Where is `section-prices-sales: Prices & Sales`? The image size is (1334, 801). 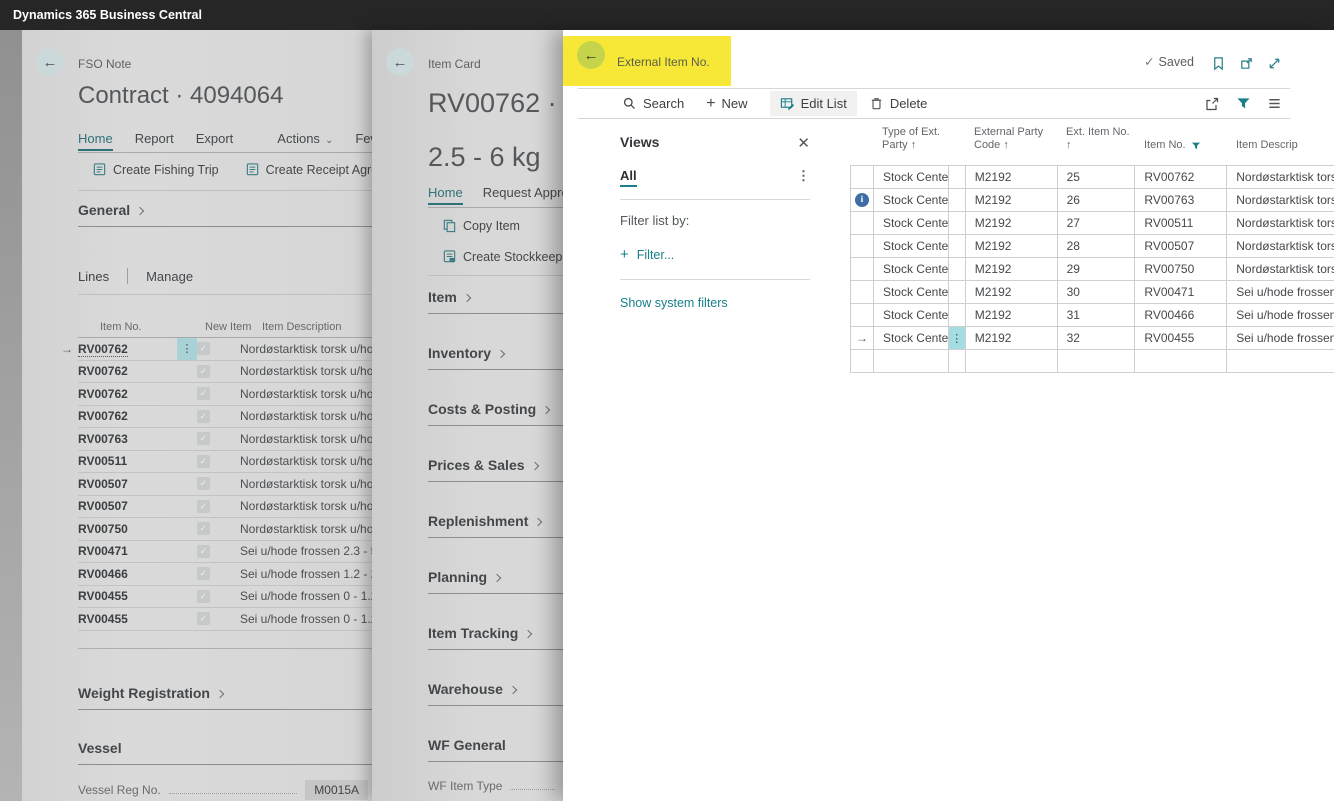
section-prices-sales: Prices & Sales is located at coordinates (495, 469).